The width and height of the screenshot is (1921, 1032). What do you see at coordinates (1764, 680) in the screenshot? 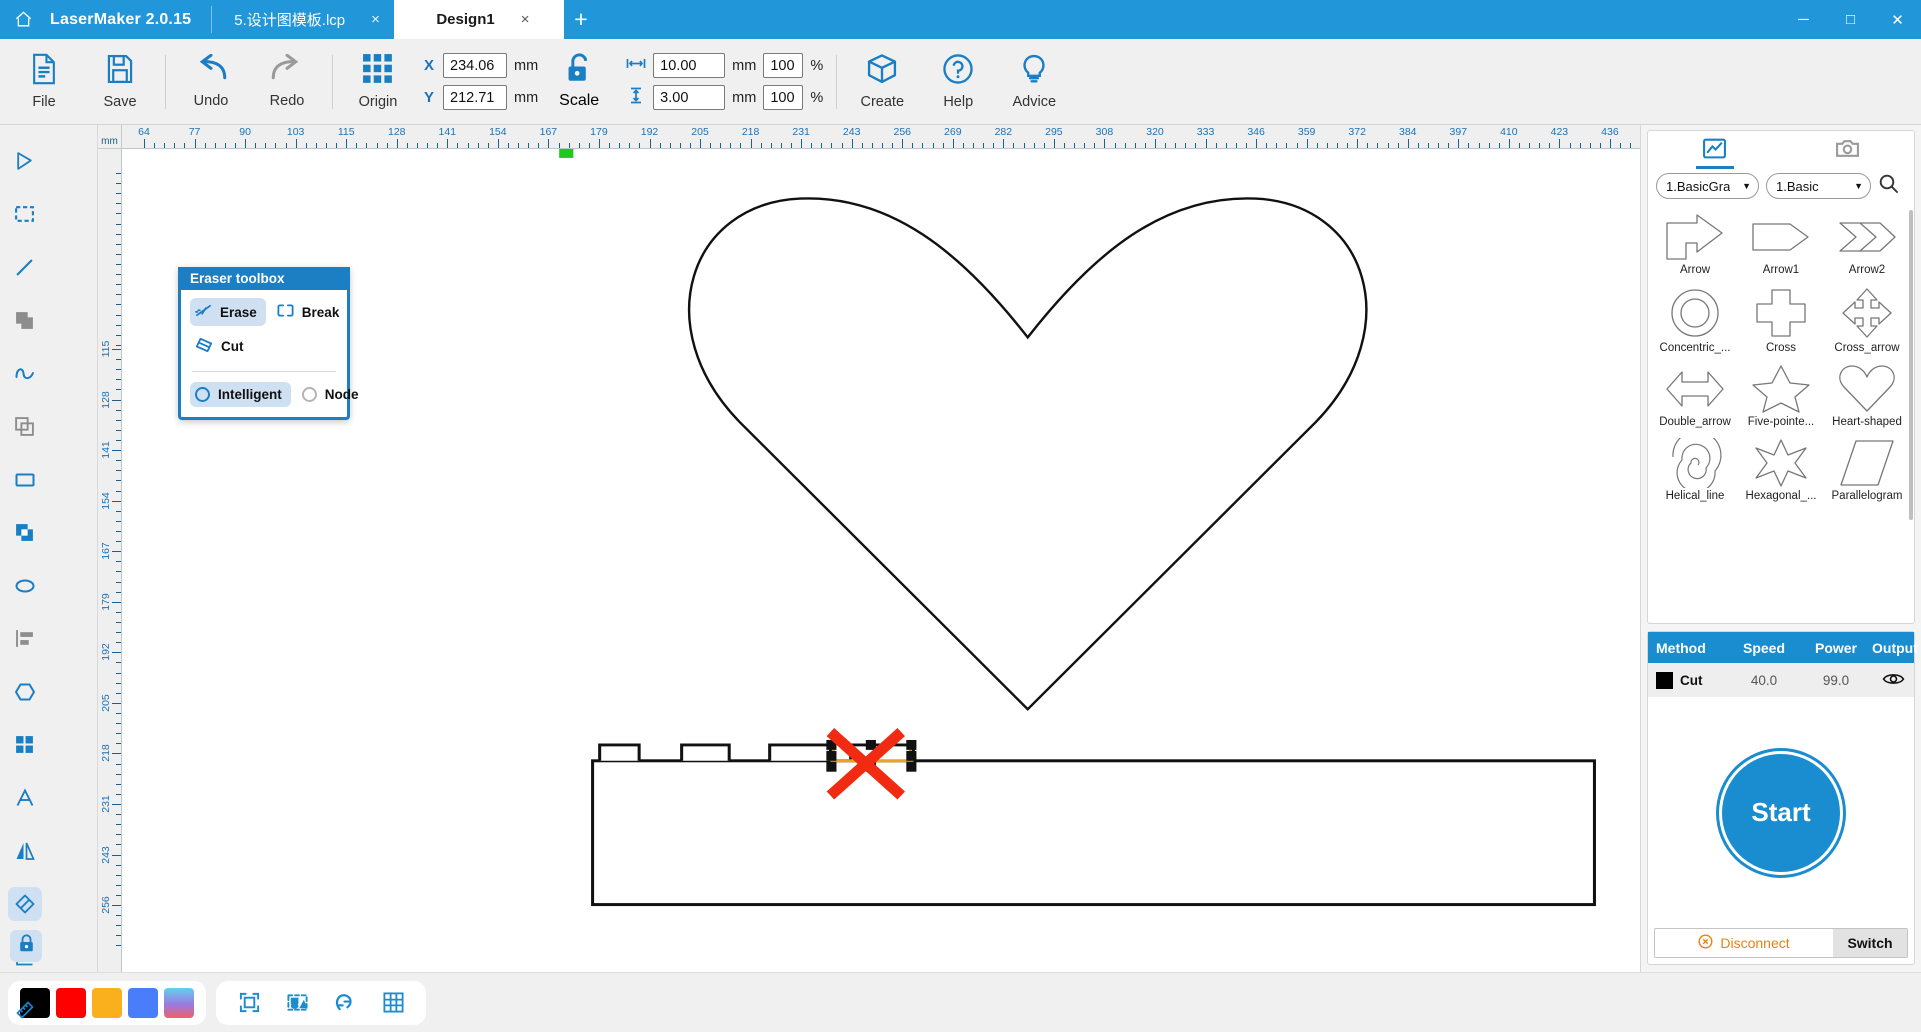
I see `speed-value: 40.0` at bounding box center [1764, 680].